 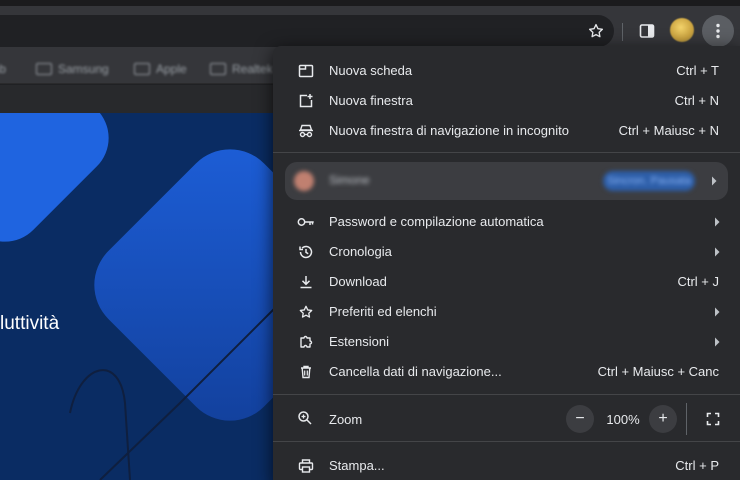 I want to click on chrome-menu-button, so click(x=718, y=31).